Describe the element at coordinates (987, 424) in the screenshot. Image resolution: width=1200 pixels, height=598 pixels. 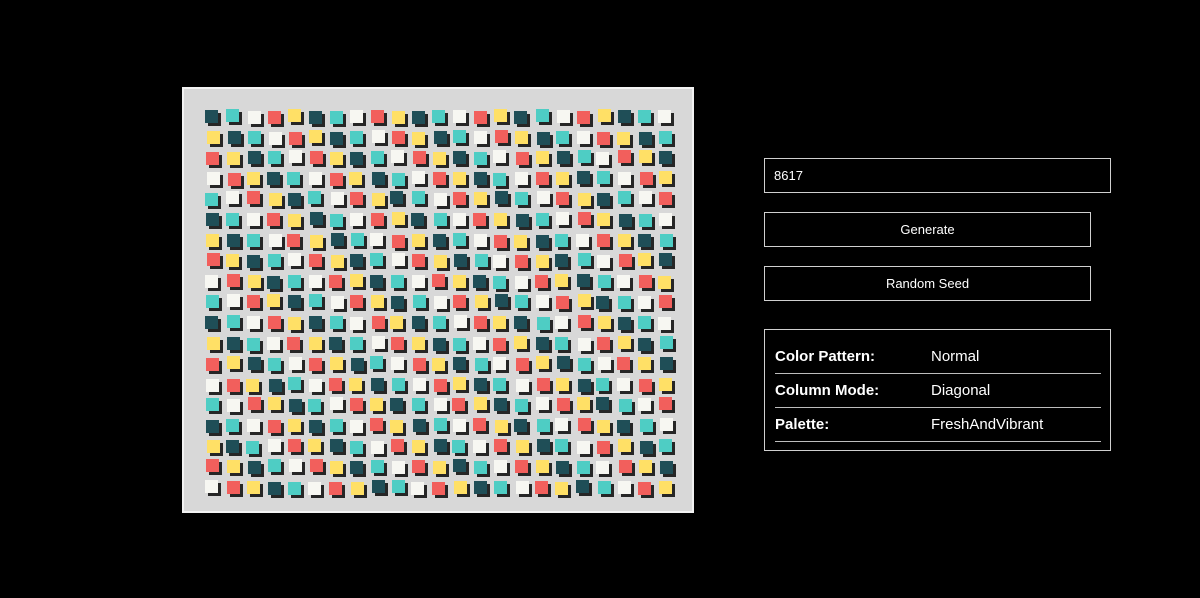
I see `palette-value: FreshAndVibrant` at that location.